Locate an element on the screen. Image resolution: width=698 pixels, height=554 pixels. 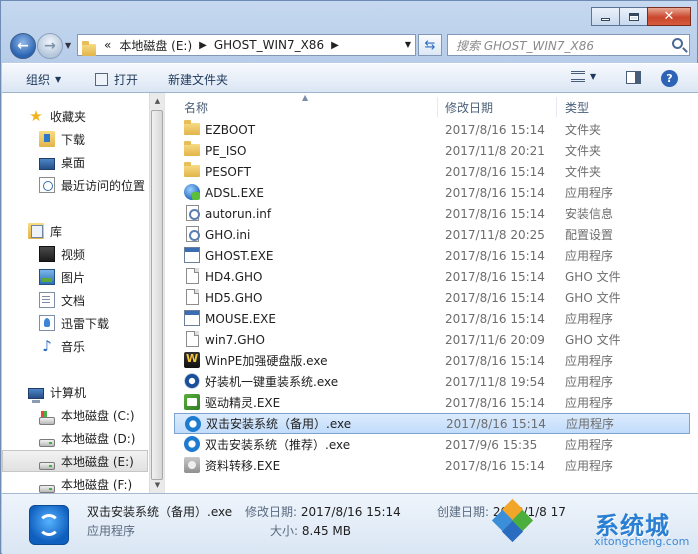
forward-button: → is located at coordinates (50, 46).